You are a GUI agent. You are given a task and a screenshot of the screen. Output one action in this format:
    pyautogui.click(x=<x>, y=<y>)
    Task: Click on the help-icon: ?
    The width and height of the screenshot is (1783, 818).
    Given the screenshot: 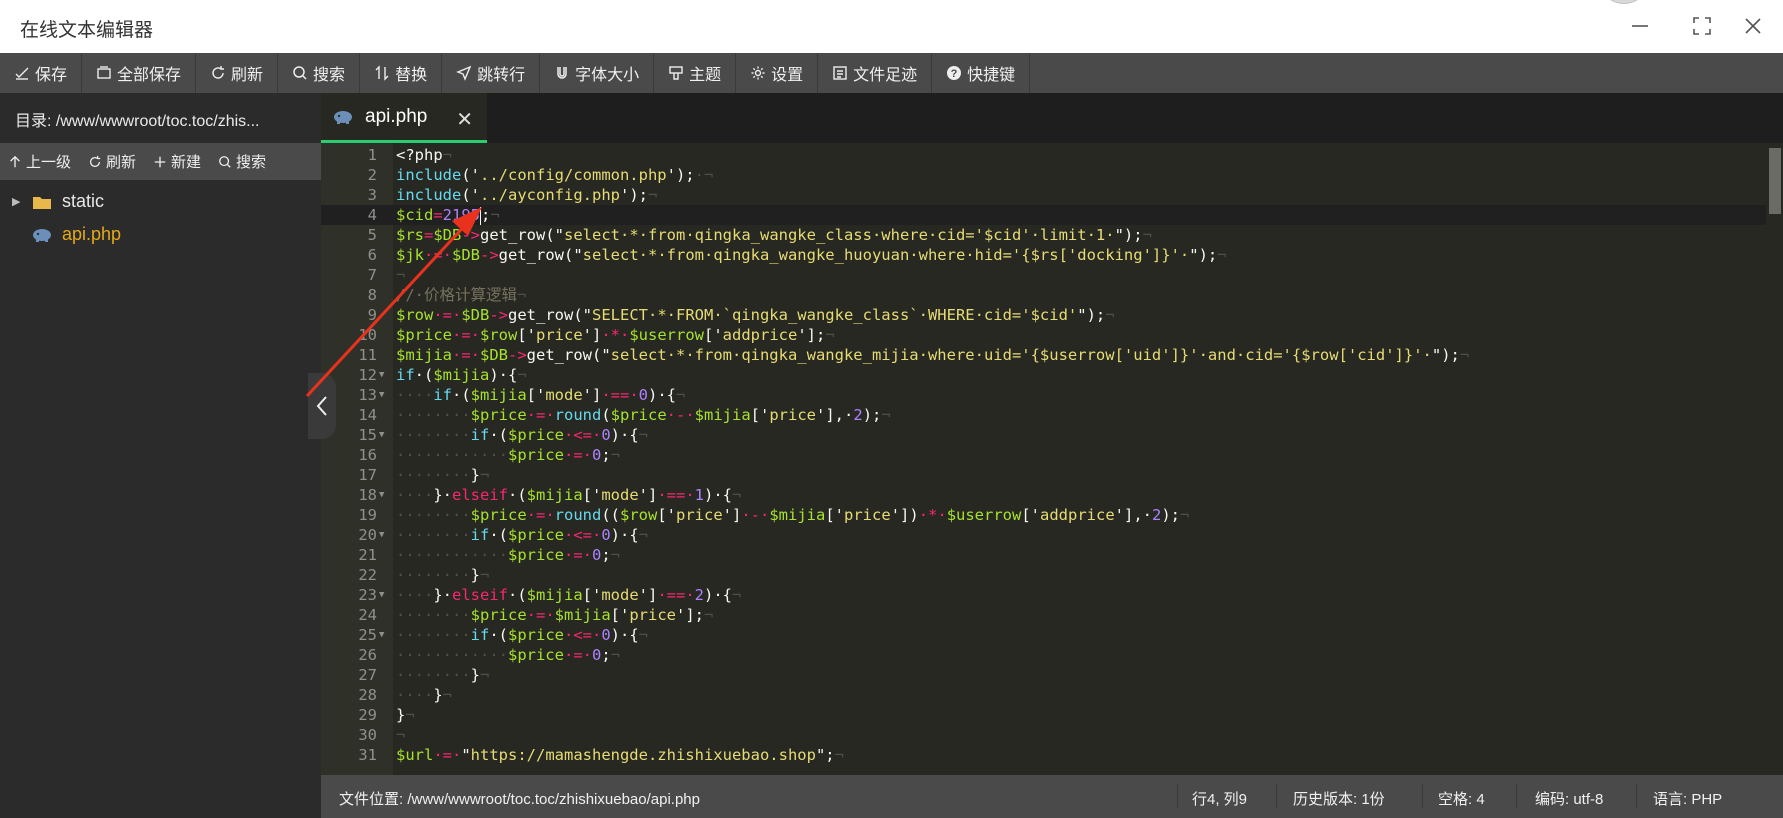 What is the action you would take?
    pyautogui.click(x=954, y=73)
    